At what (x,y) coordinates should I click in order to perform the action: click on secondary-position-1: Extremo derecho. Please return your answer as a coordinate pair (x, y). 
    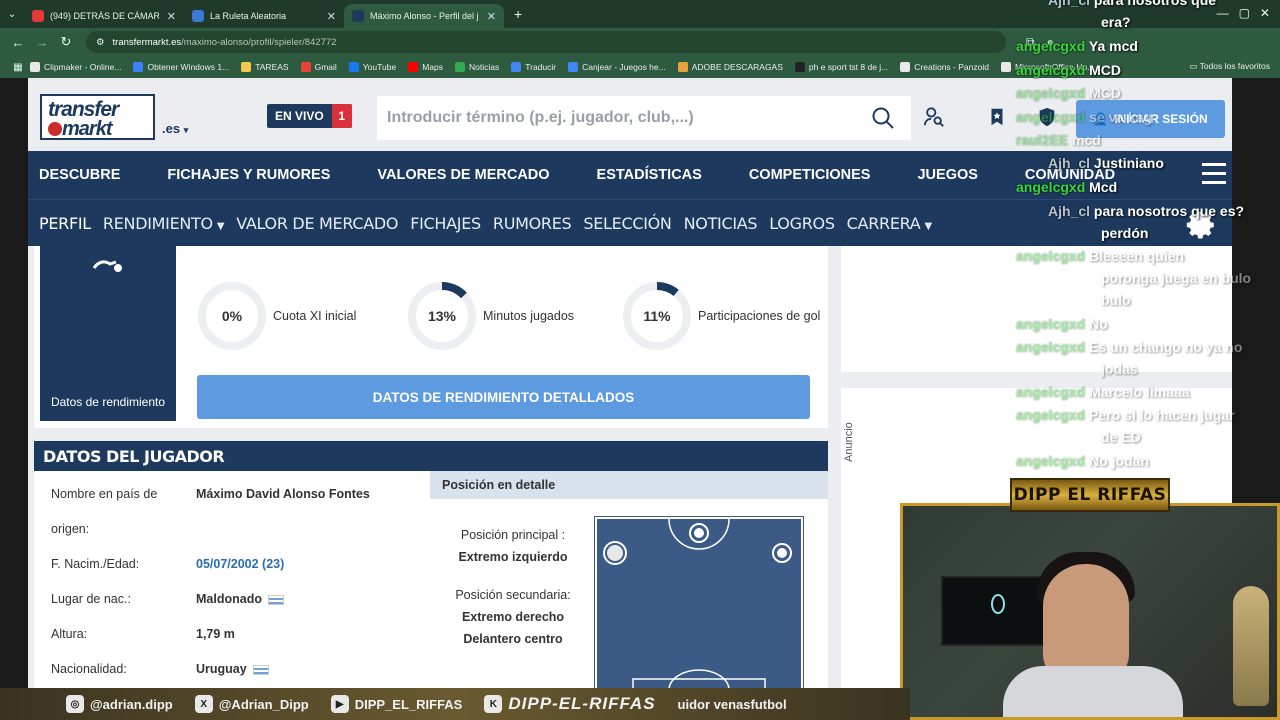
    Looking at the image, I should click on (513, 617).